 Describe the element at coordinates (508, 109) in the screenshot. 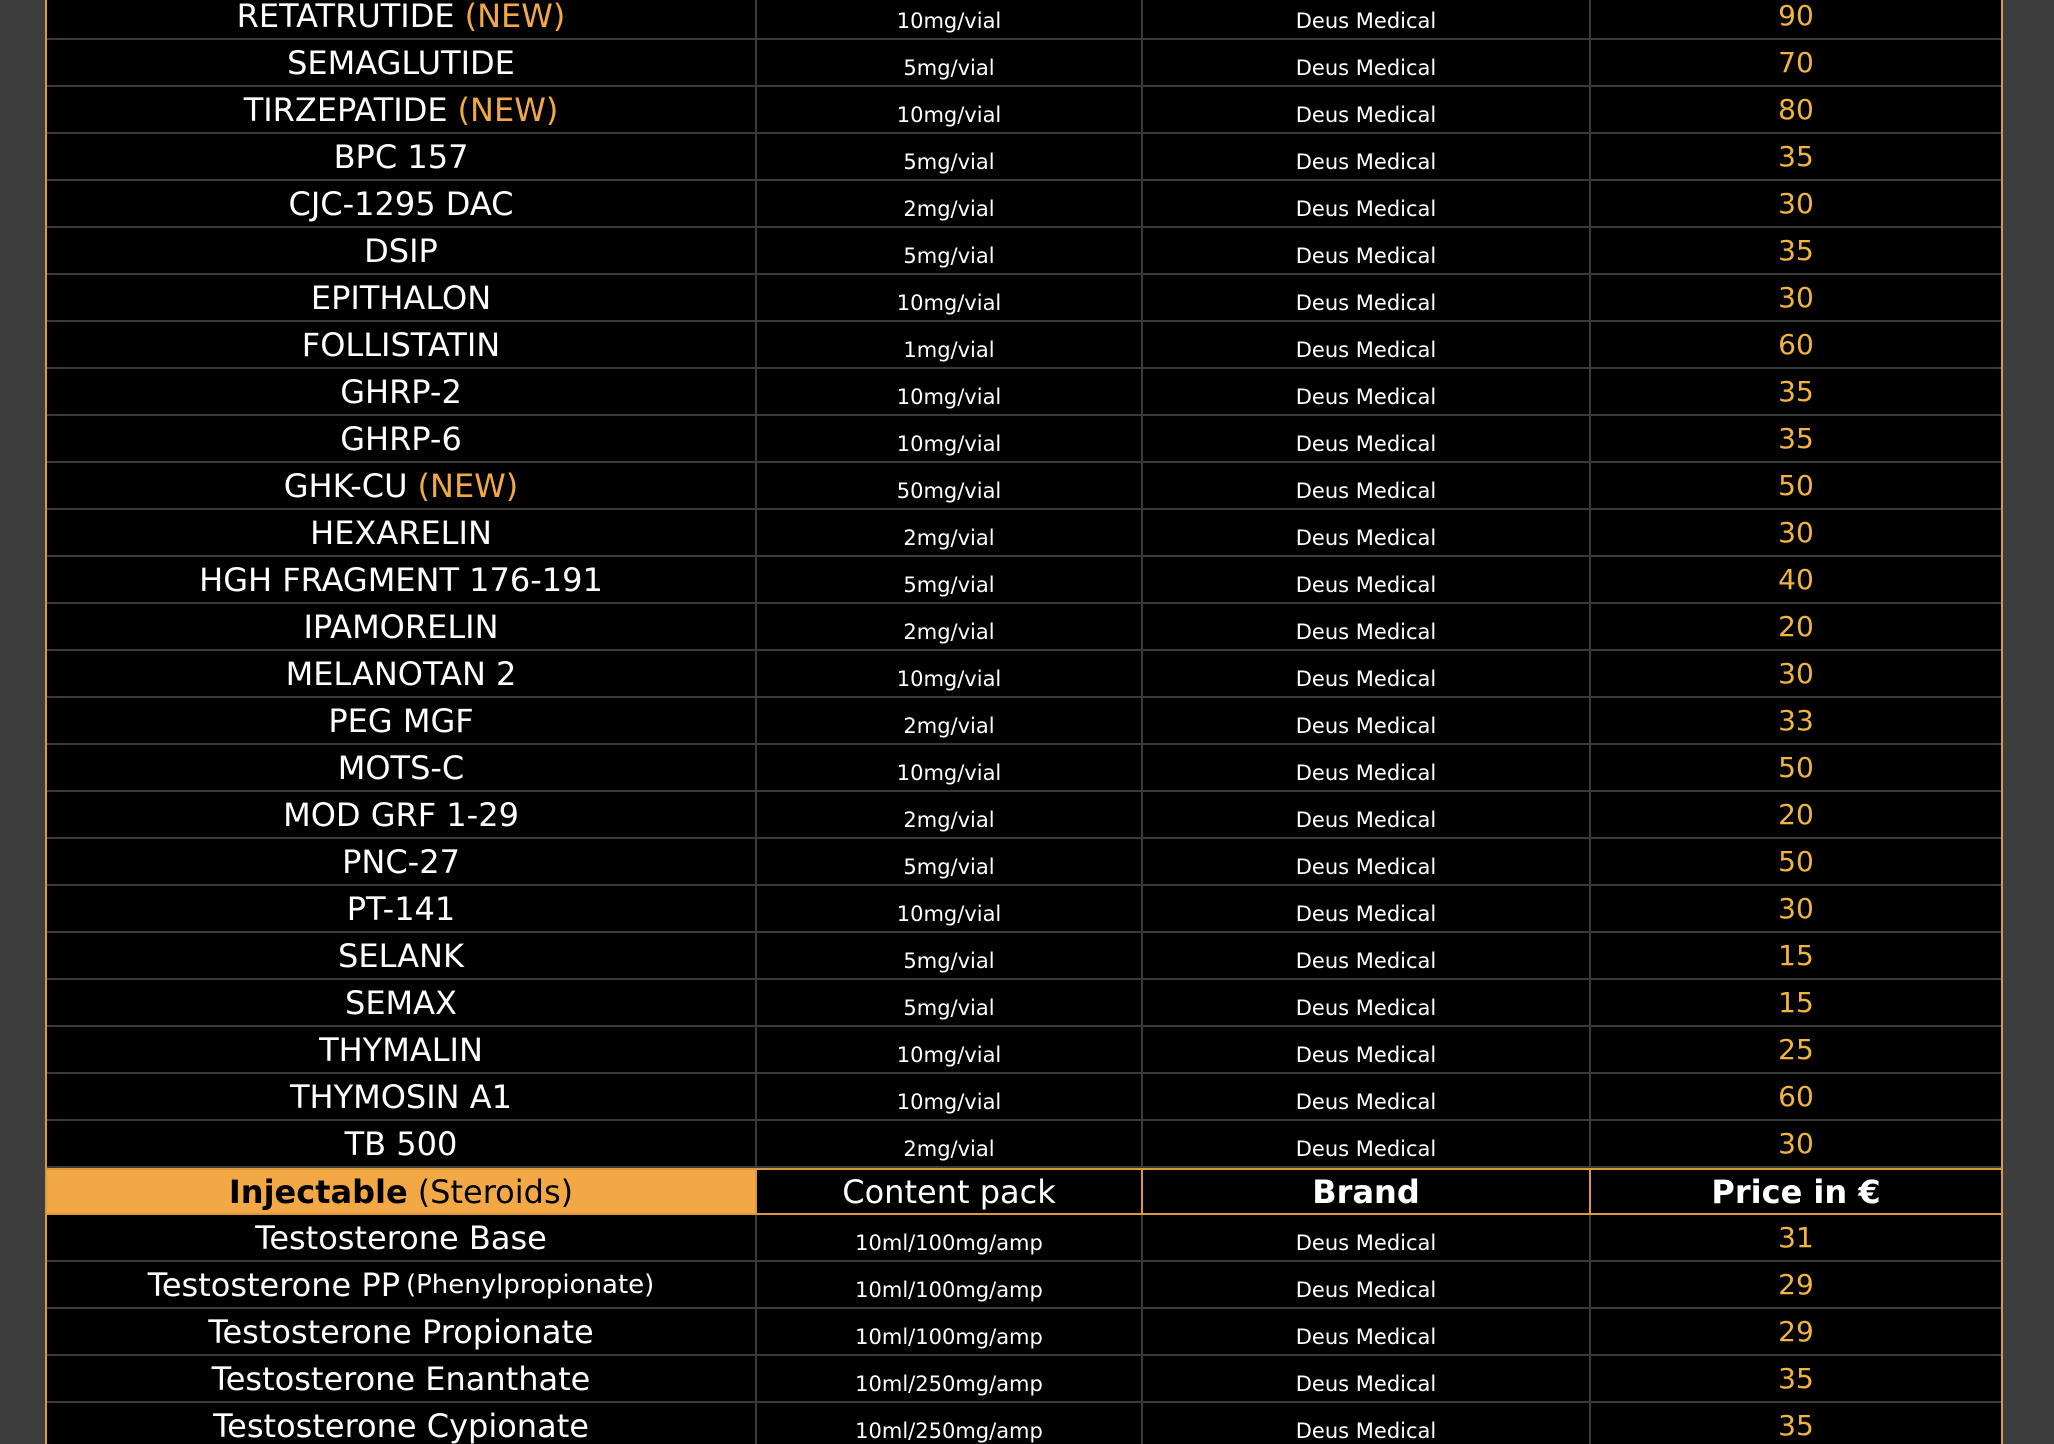

I see `new-badge: (NEW)` at that location.